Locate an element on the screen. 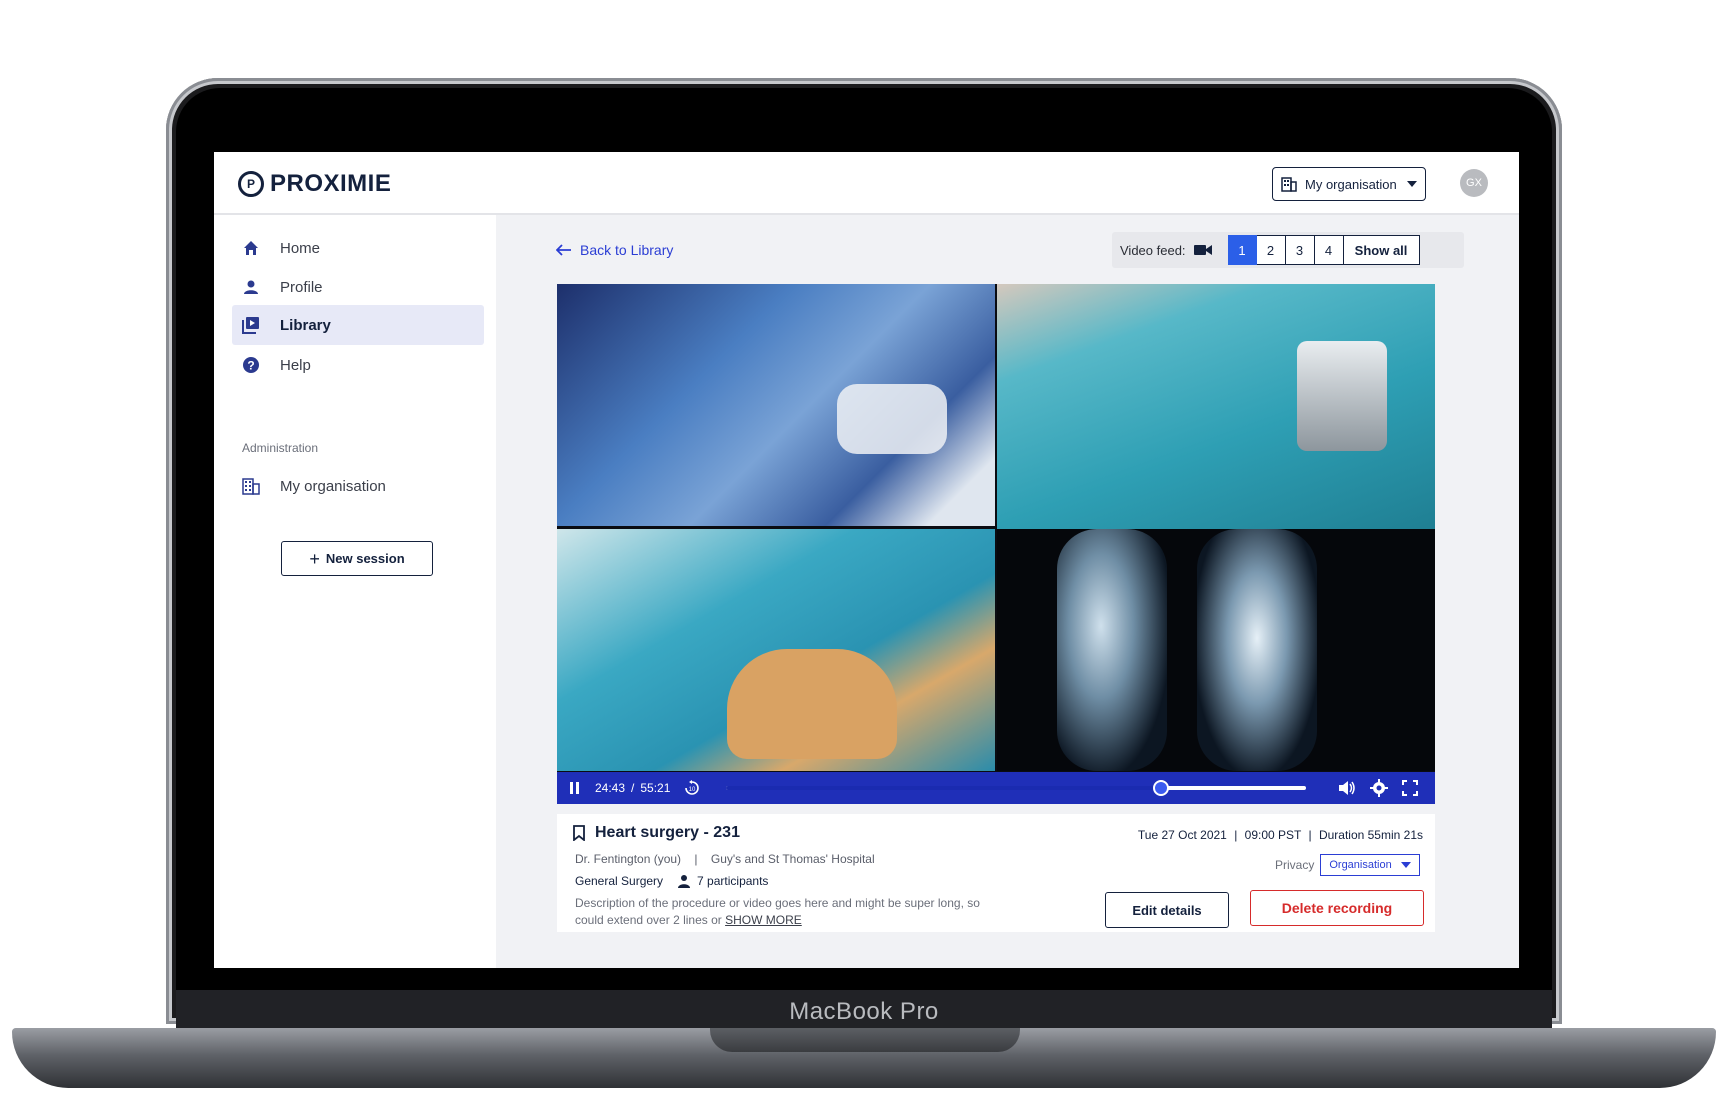 This screenshot has height=1117, width=1728. delete-recording-button: Delete recording is located at coordinates (1337, 908).